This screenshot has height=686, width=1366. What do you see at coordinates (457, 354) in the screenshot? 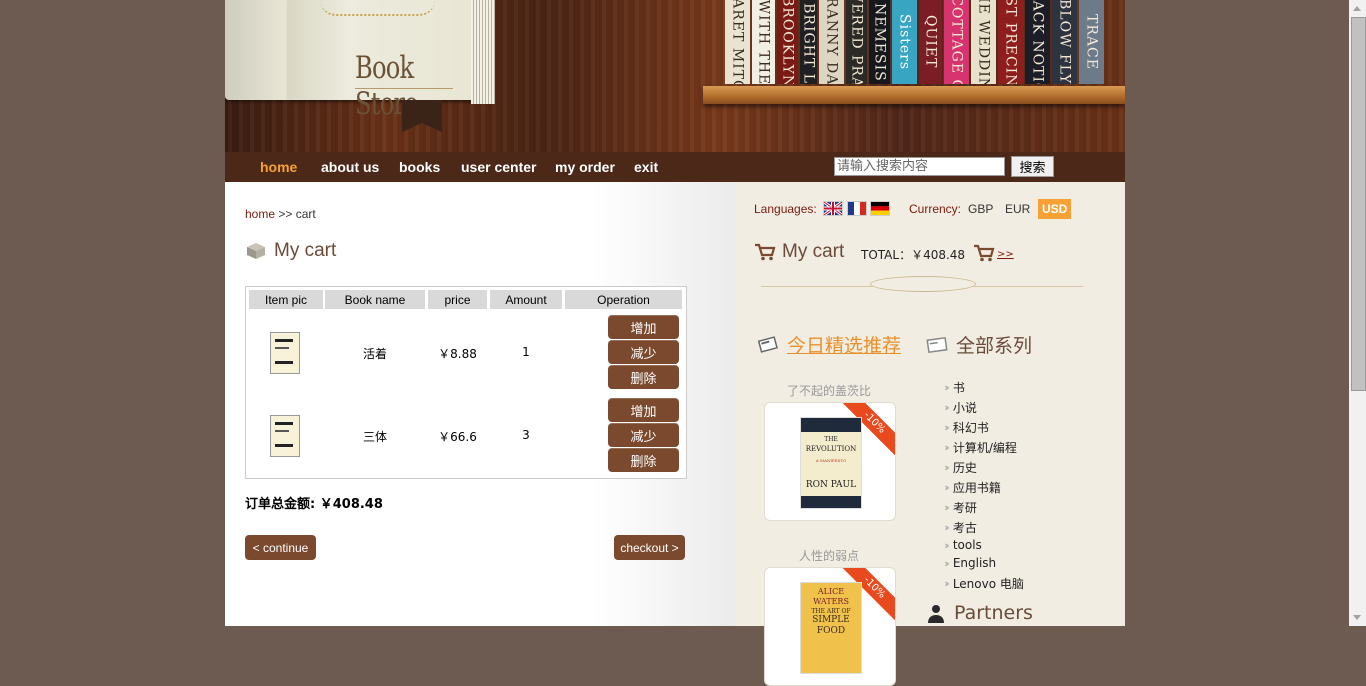
I see `book-price: ￥8.88` at bounding box center [457, 354].